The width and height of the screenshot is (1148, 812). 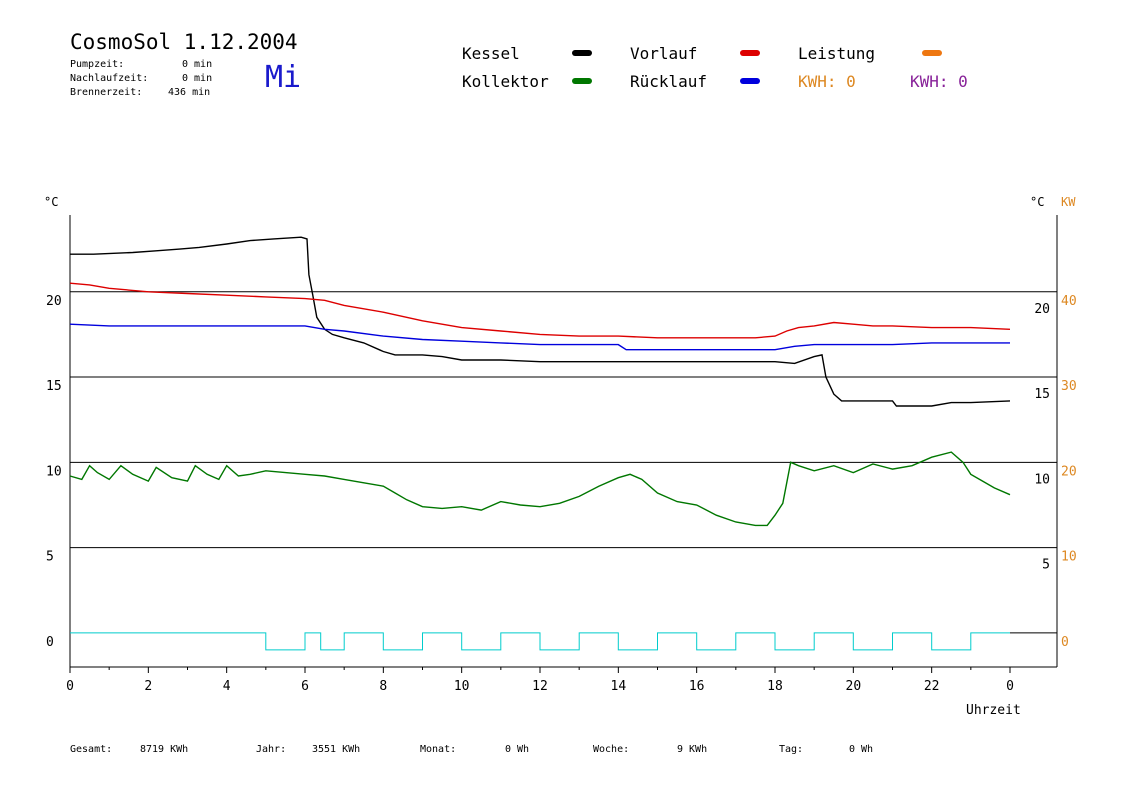 I want to click on y-right2-unit: KW, so click(x=1068, y=202).